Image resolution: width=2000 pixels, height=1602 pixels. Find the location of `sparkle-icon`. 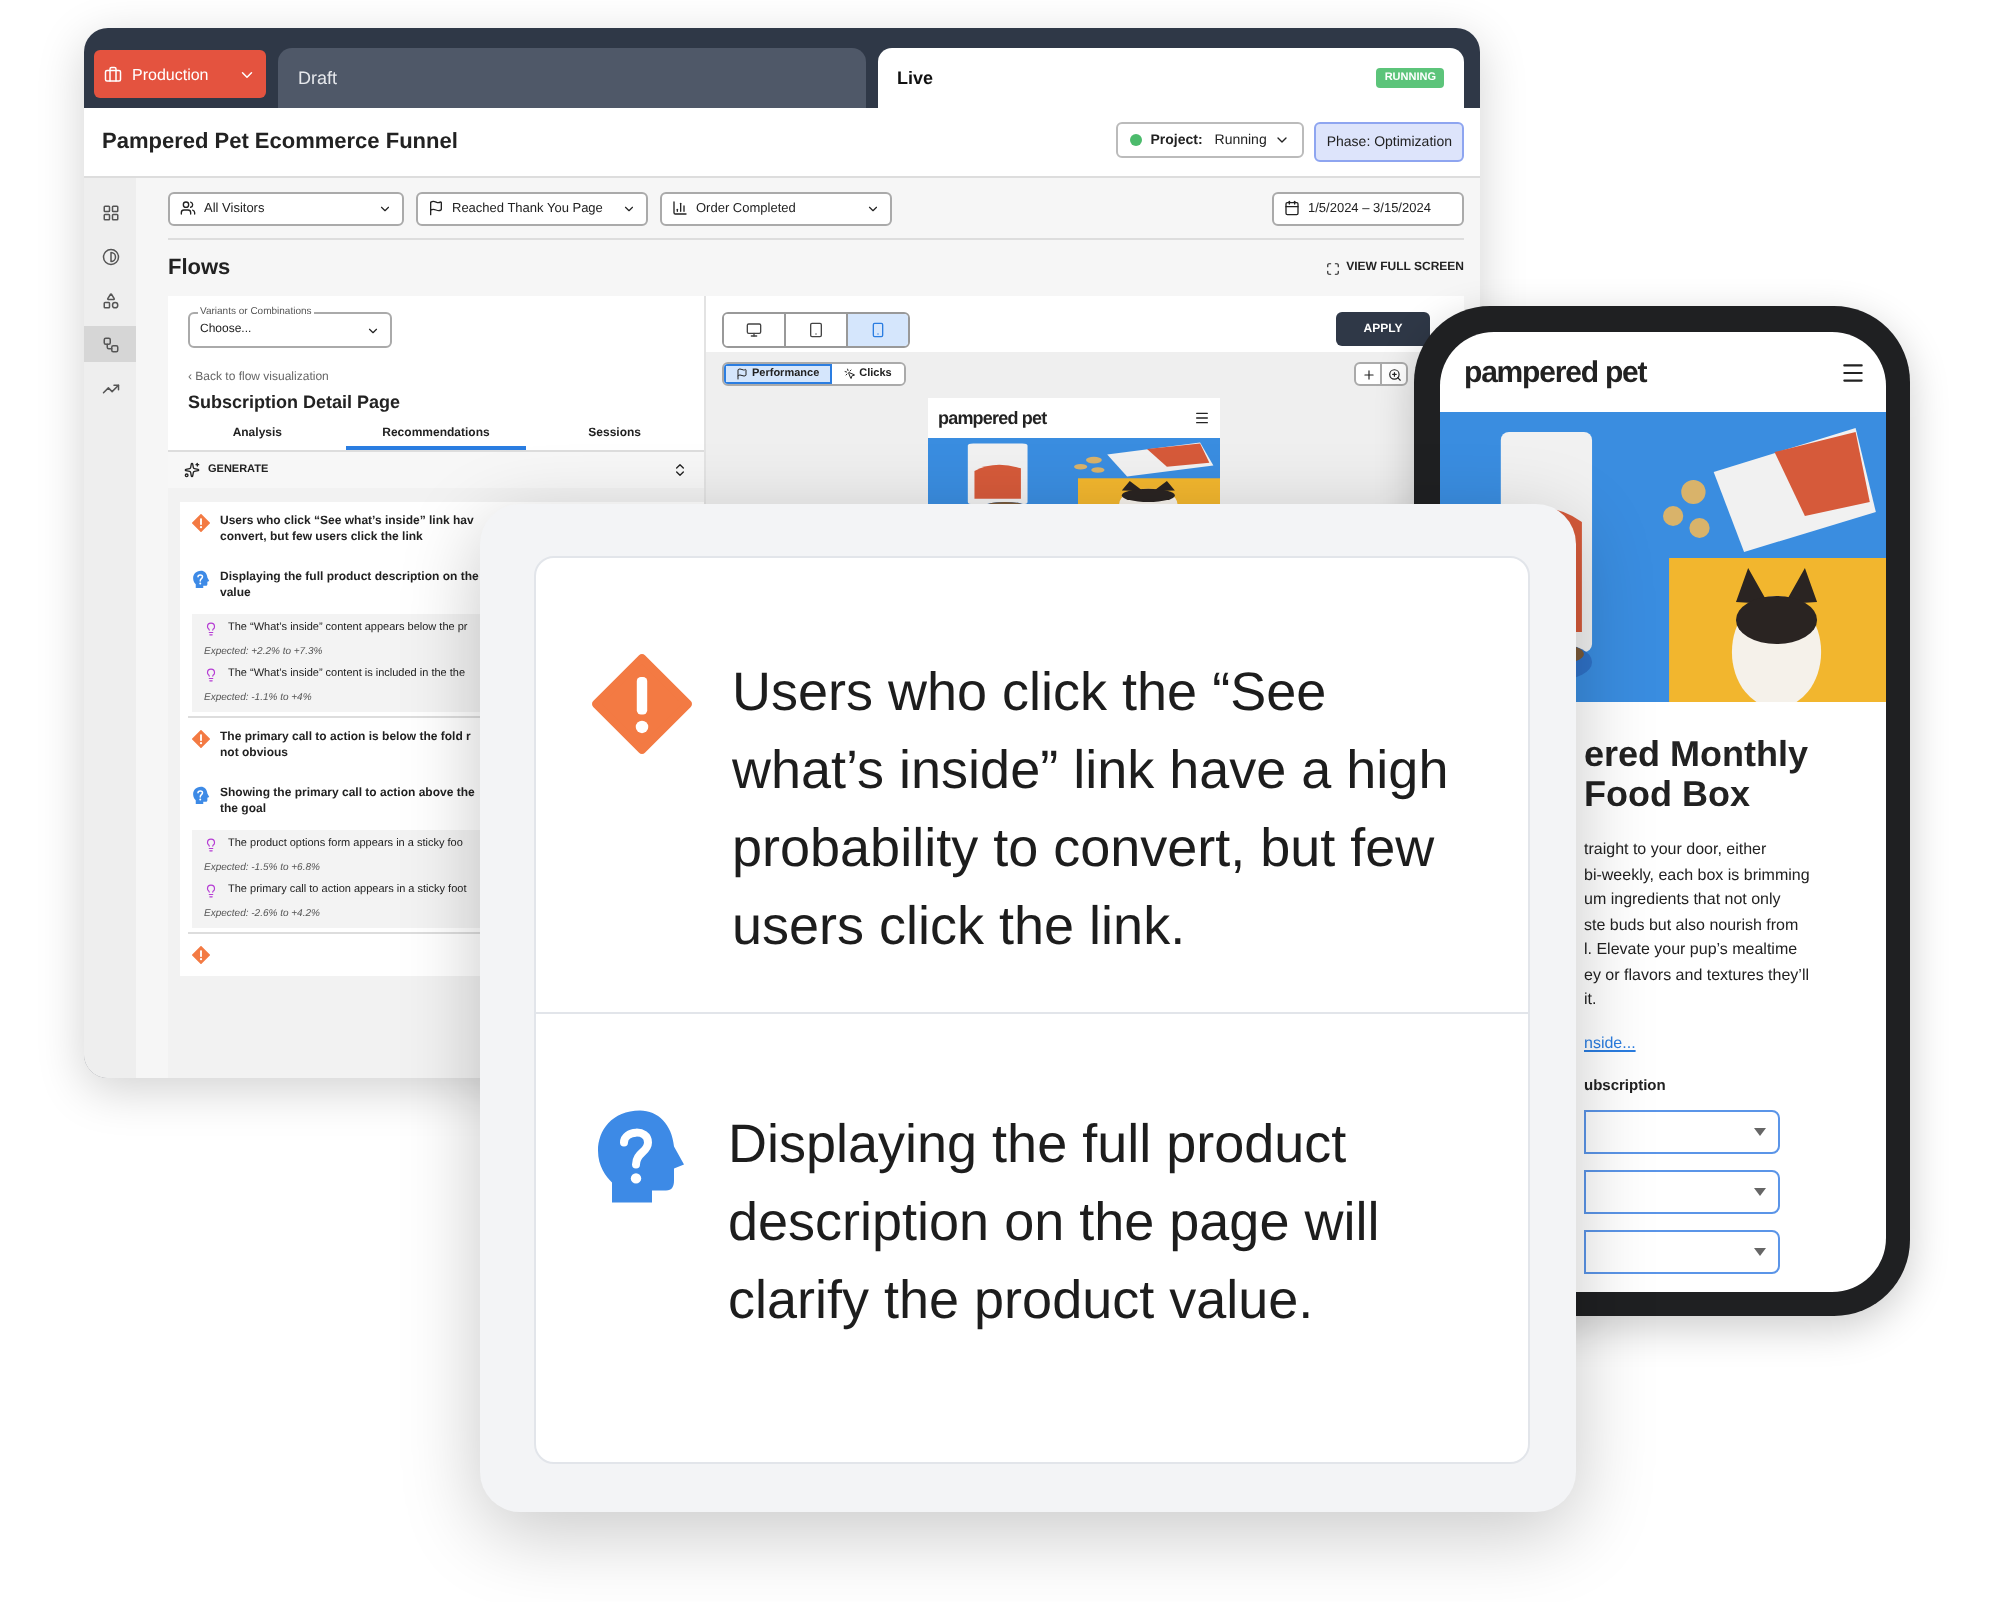

sparkle-icon is located at coordinates (192, 470).